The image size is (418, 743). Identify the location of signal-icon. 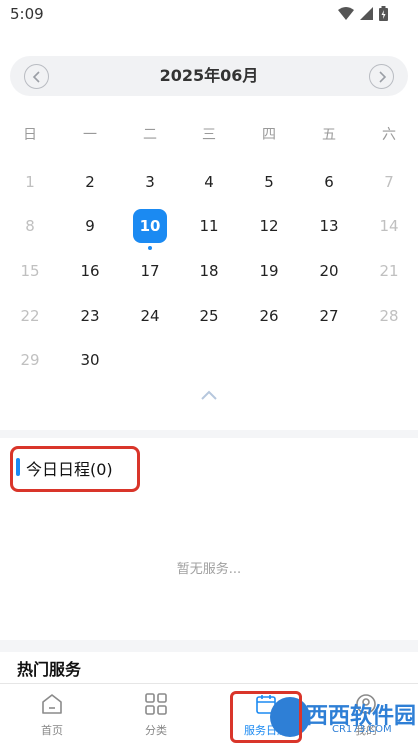
(366, 13).